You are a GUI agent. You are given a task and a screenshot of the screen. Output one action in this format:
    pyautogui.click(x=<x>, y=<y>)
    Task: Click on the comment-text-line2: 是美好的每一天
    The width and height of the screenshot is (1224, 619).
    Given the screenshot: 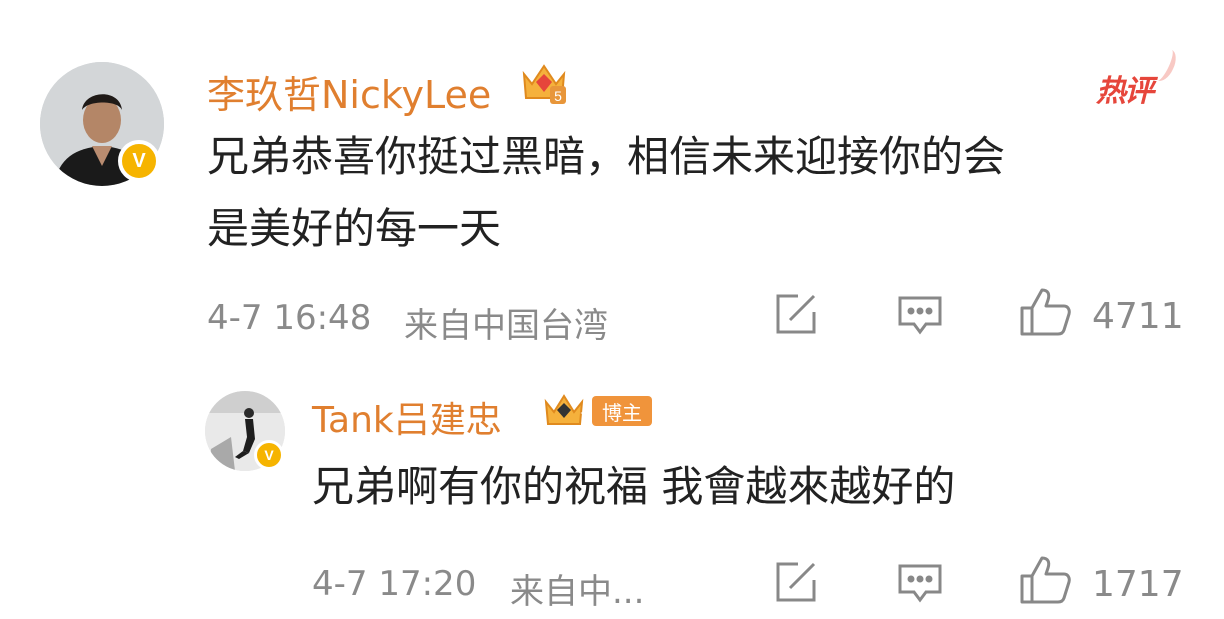 What is the action you would take?
    pyautogui.click(x=354, y=228)
    